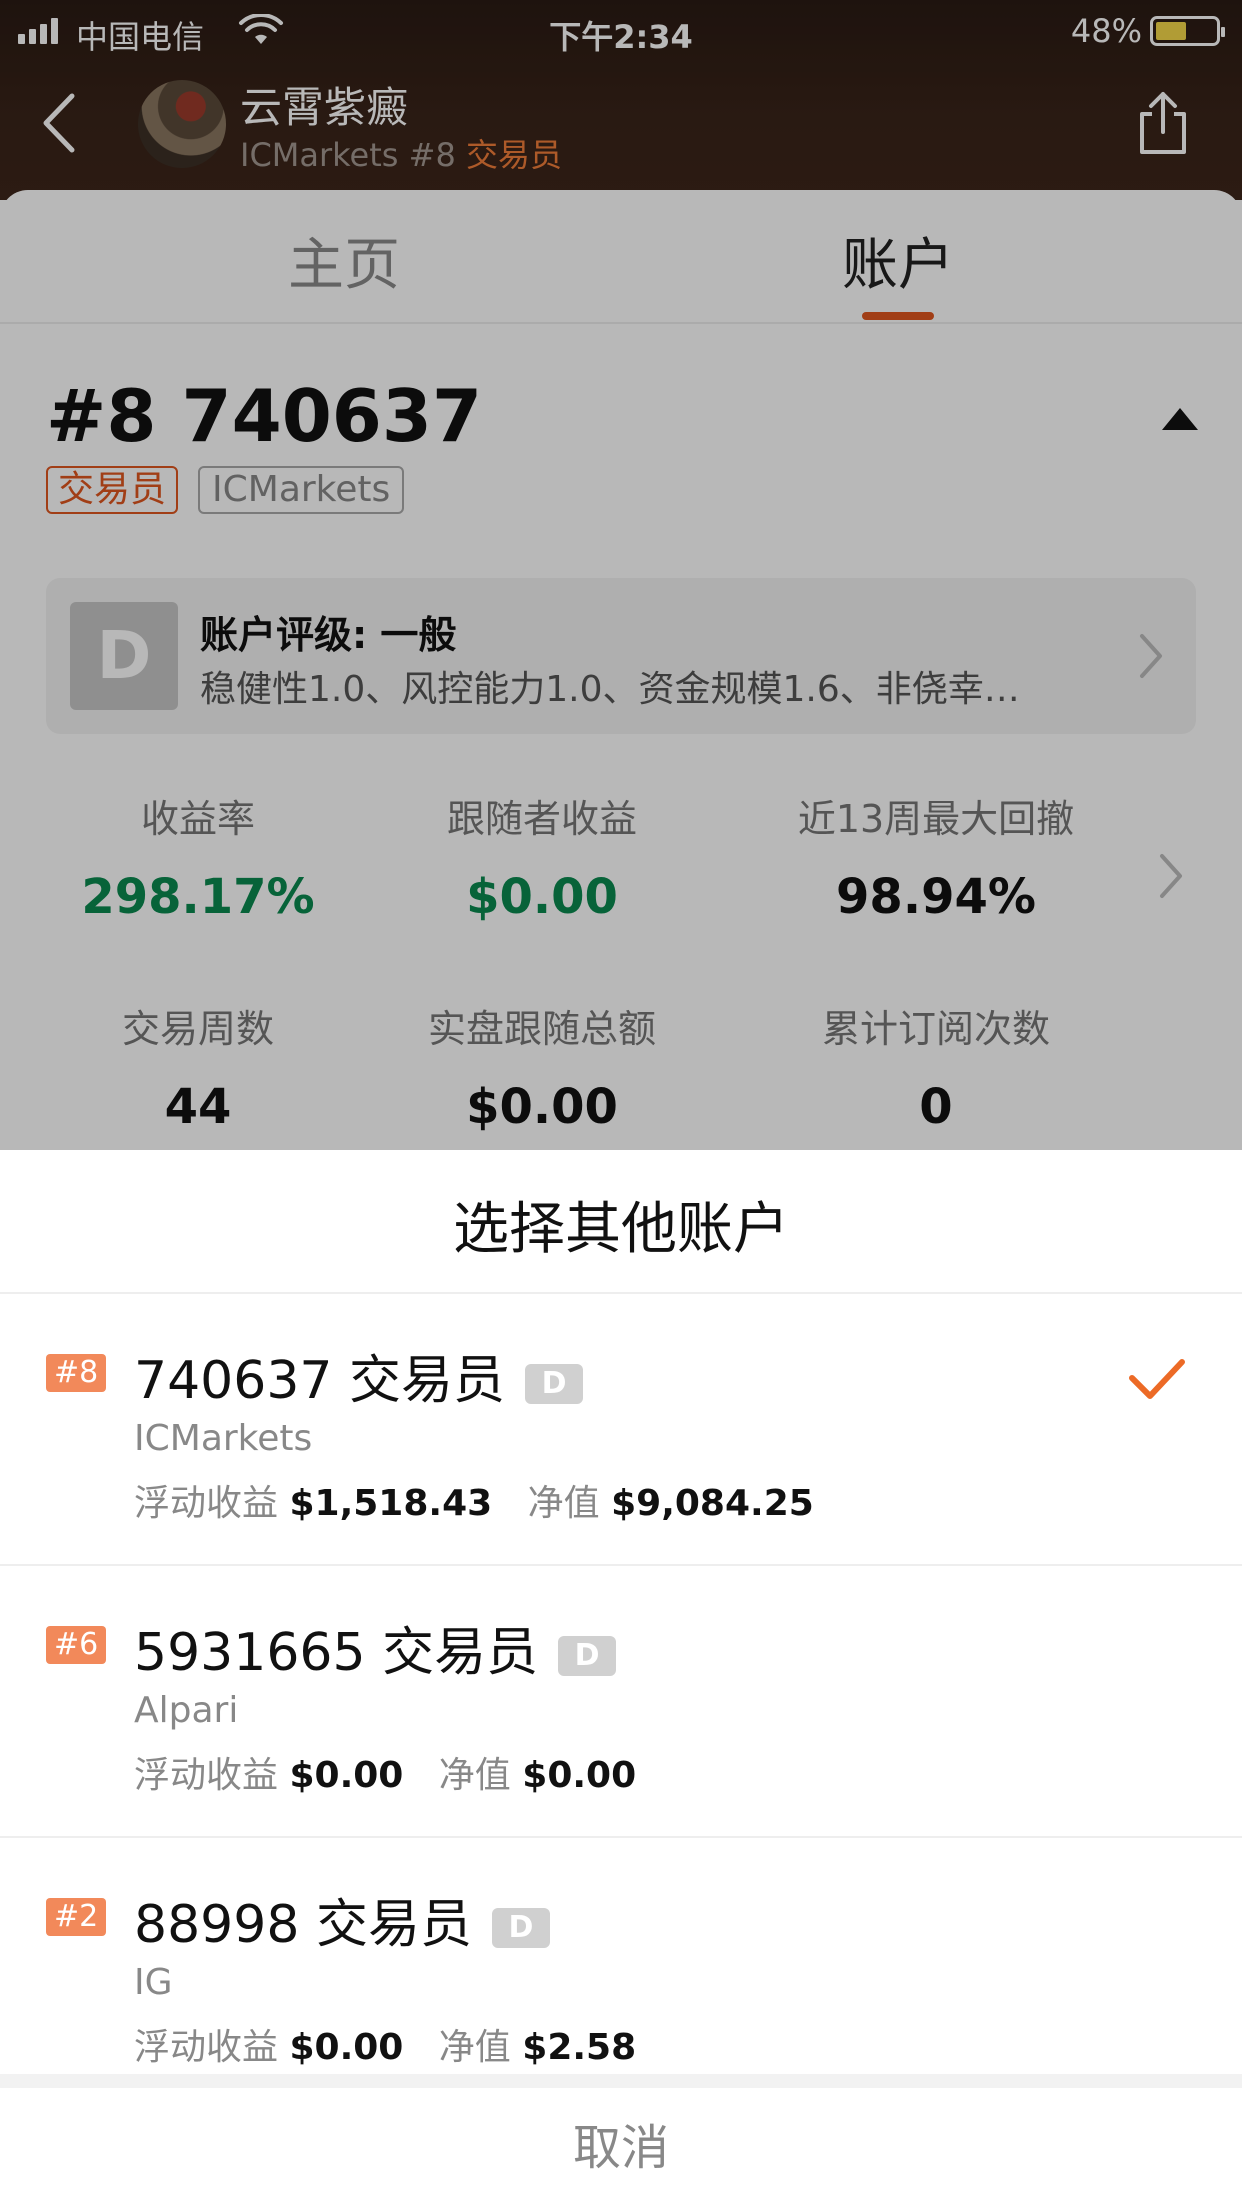 This screenshot has height=2208, width=1242. What do you see at coordinates (186, 1710) in the screenshot?
I see `account-option-broker: Alpari` at bounding box center [186, 1710].